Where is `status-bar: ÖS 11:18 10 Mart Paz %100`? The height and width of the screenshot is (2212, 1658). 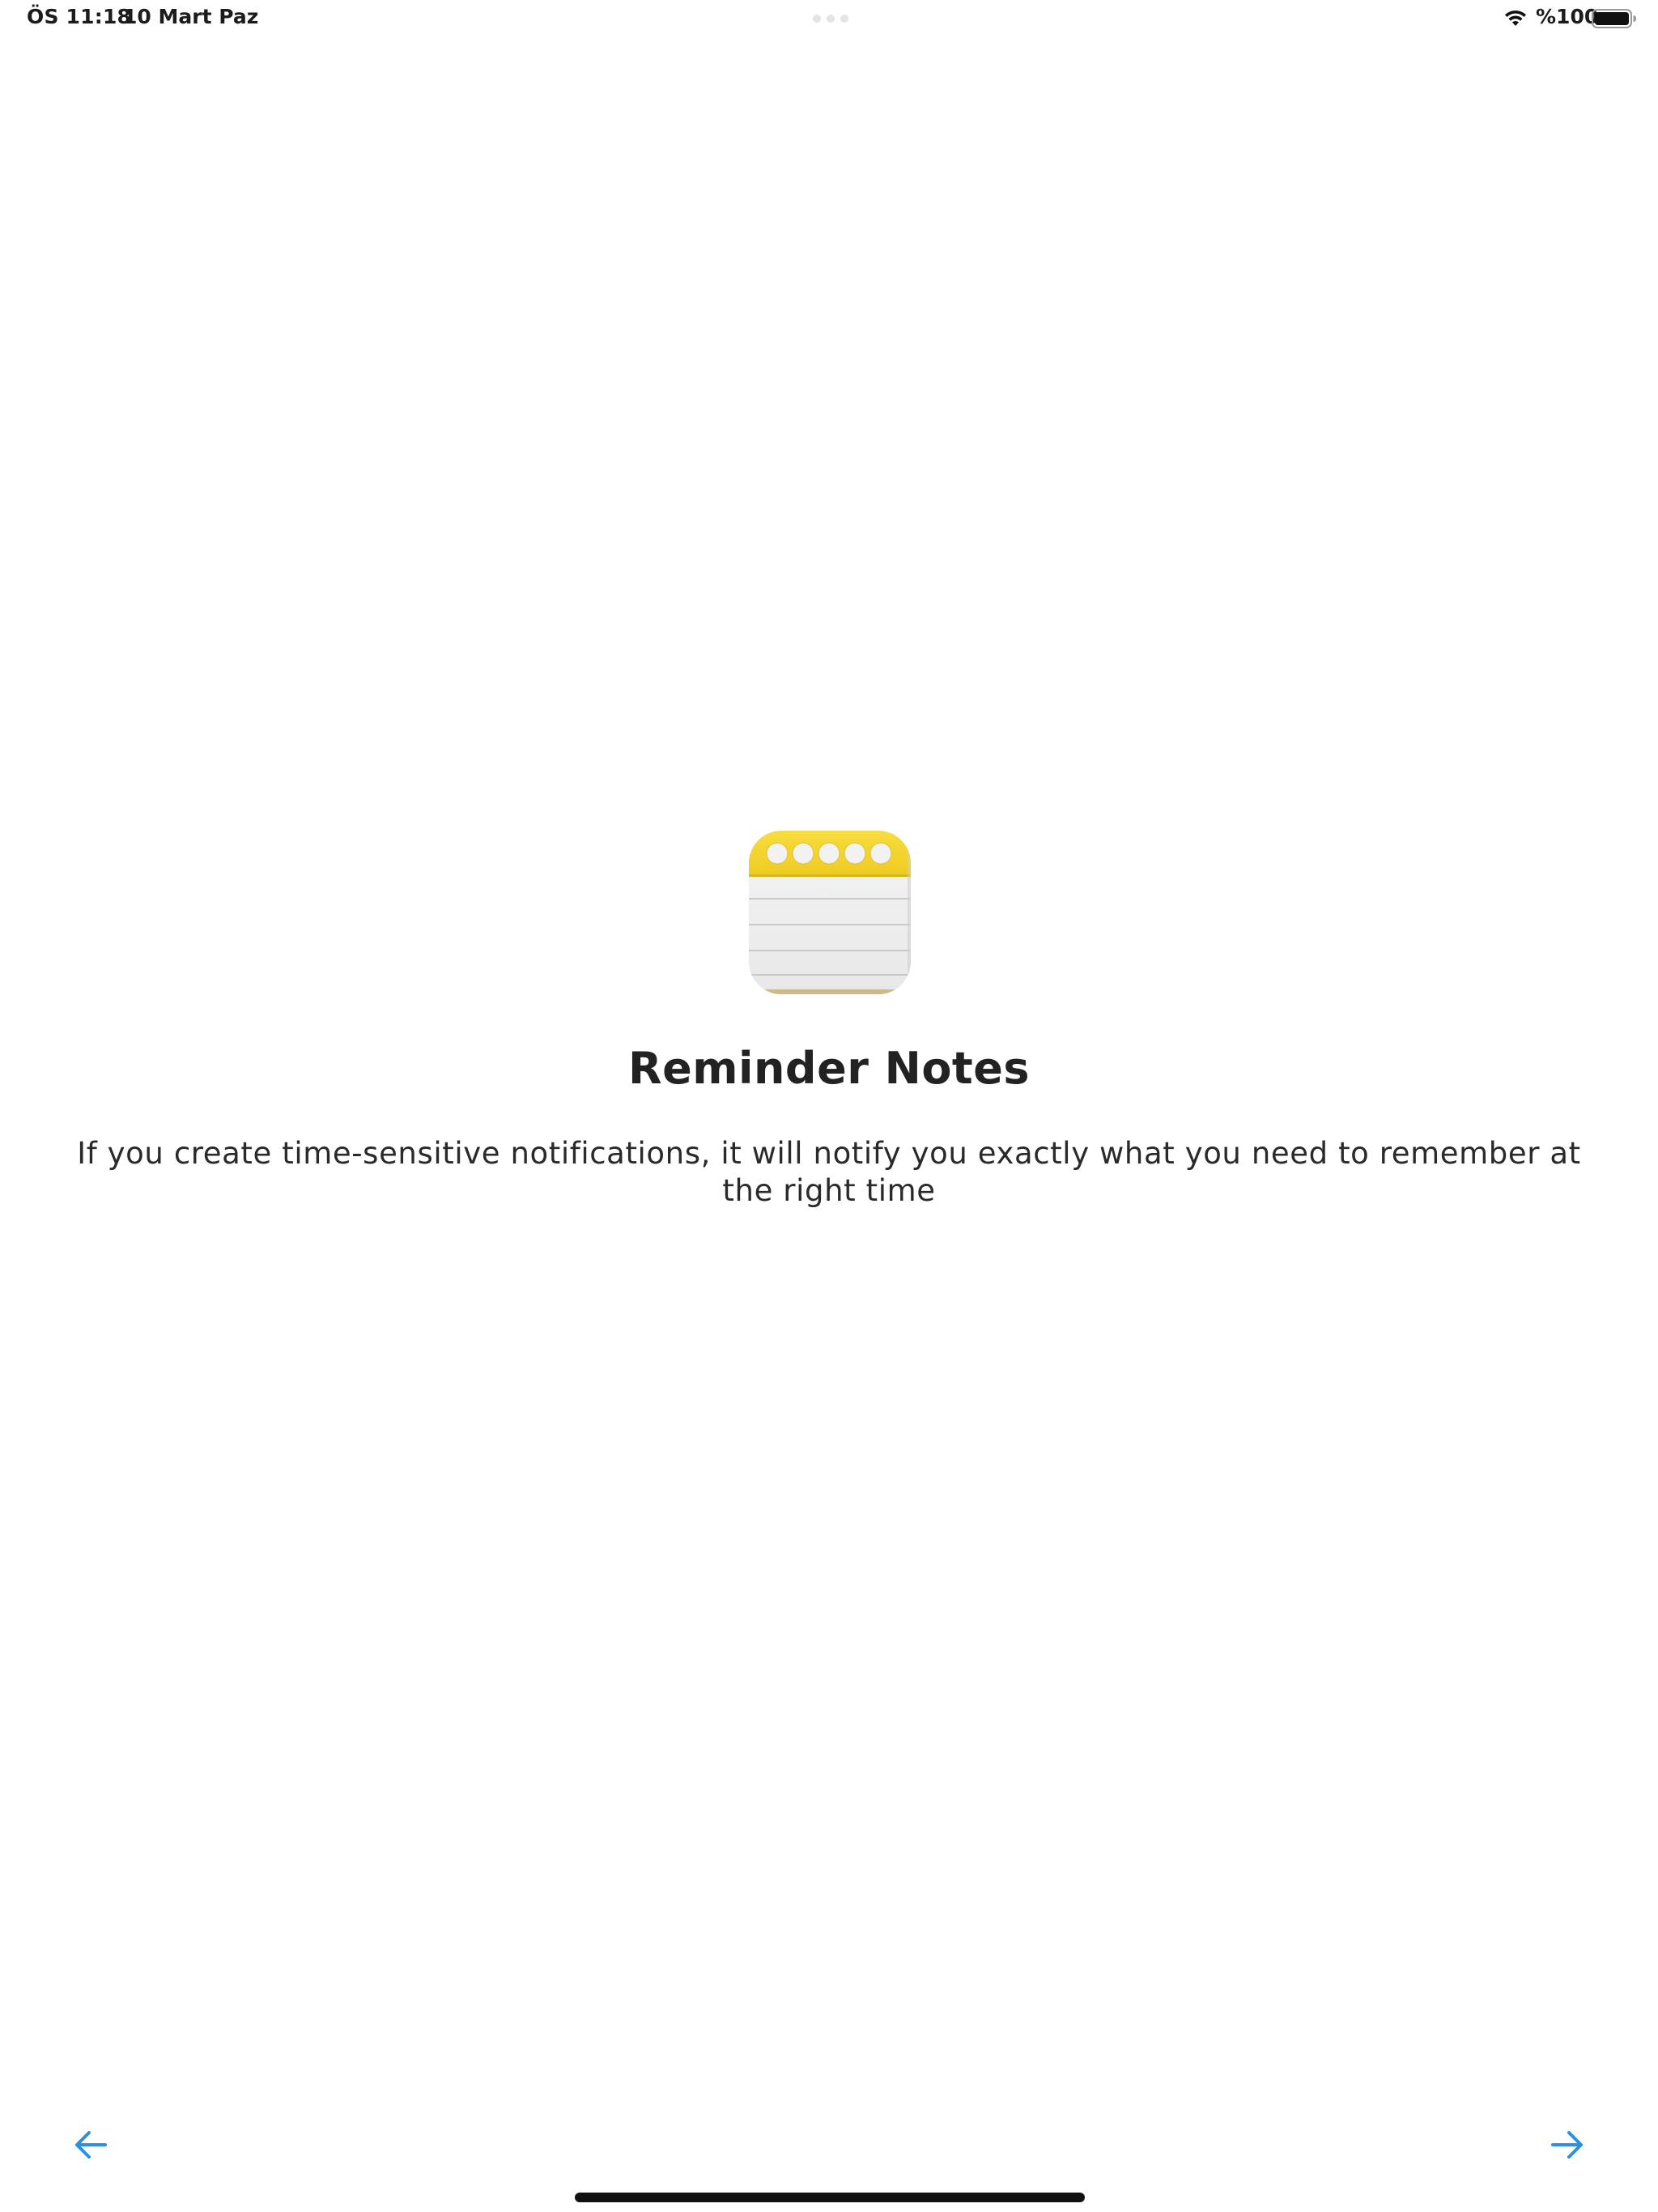 status-bar: ÖS 11:18 10 Mart Paz %100 is located at coordinates (829, 19).